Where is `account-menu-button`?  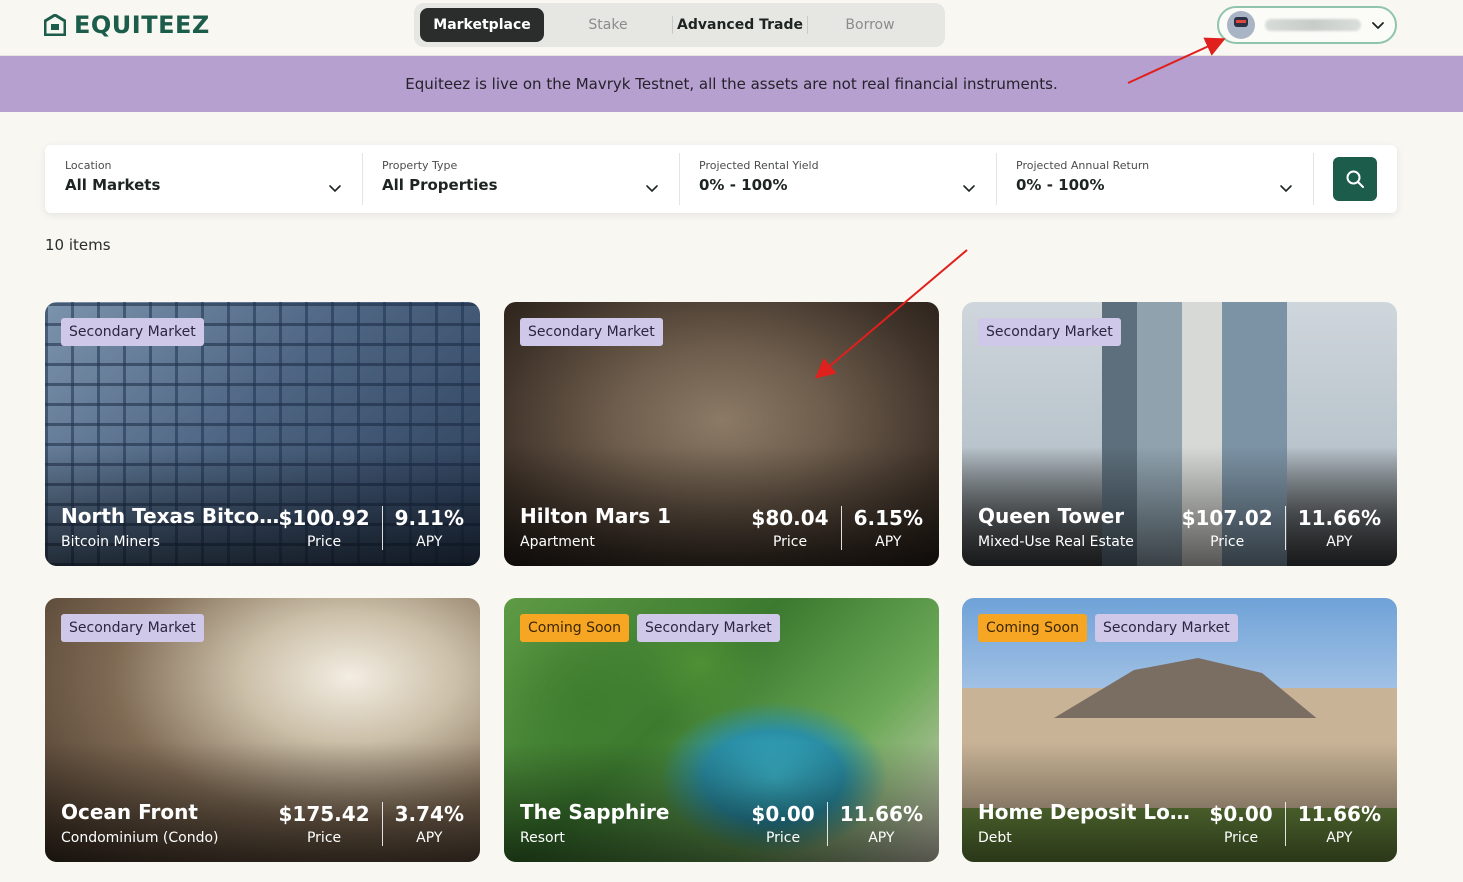
account-menu-button is located at coordinates (1307, 25).